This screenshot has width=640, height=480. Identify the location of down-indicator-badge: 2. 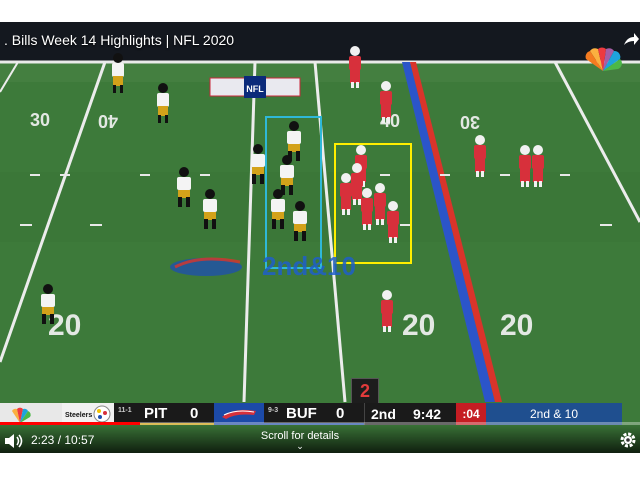
(365, 391).